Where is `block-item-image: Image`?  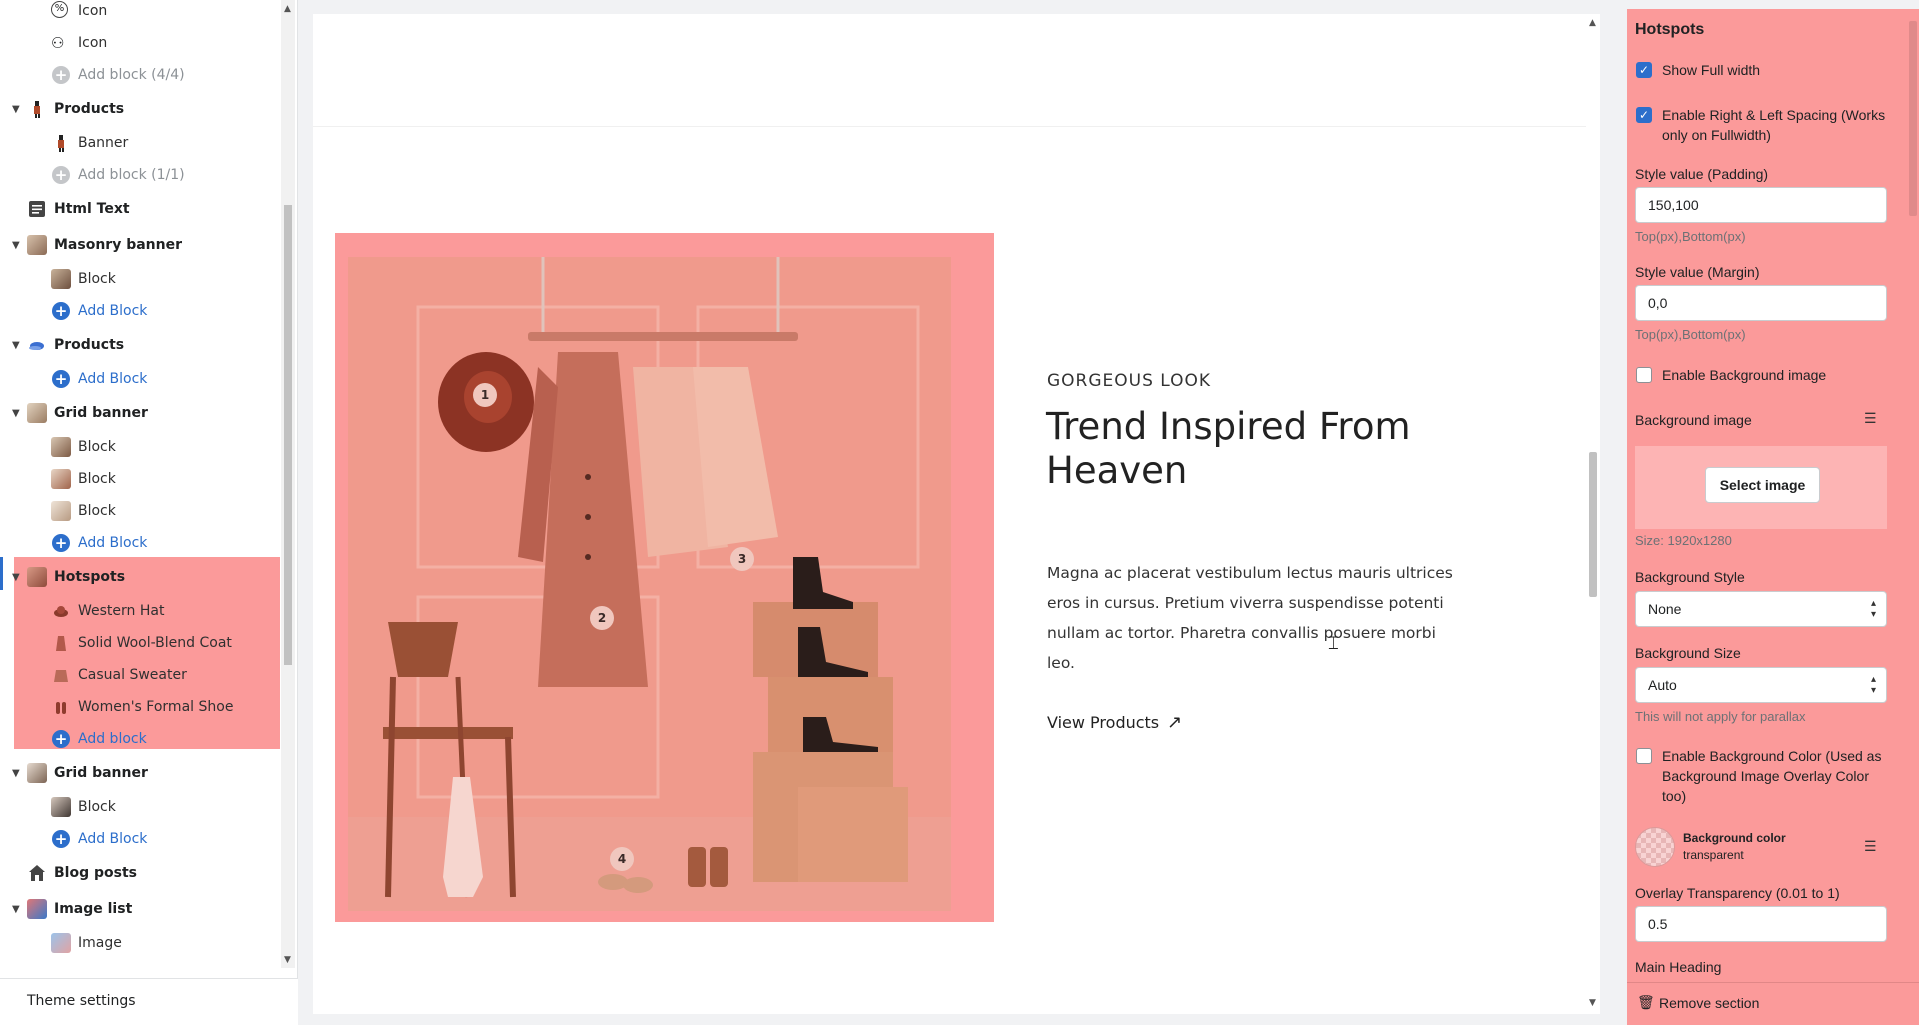
block-item-image: Image is located at coordinates (140, 943).